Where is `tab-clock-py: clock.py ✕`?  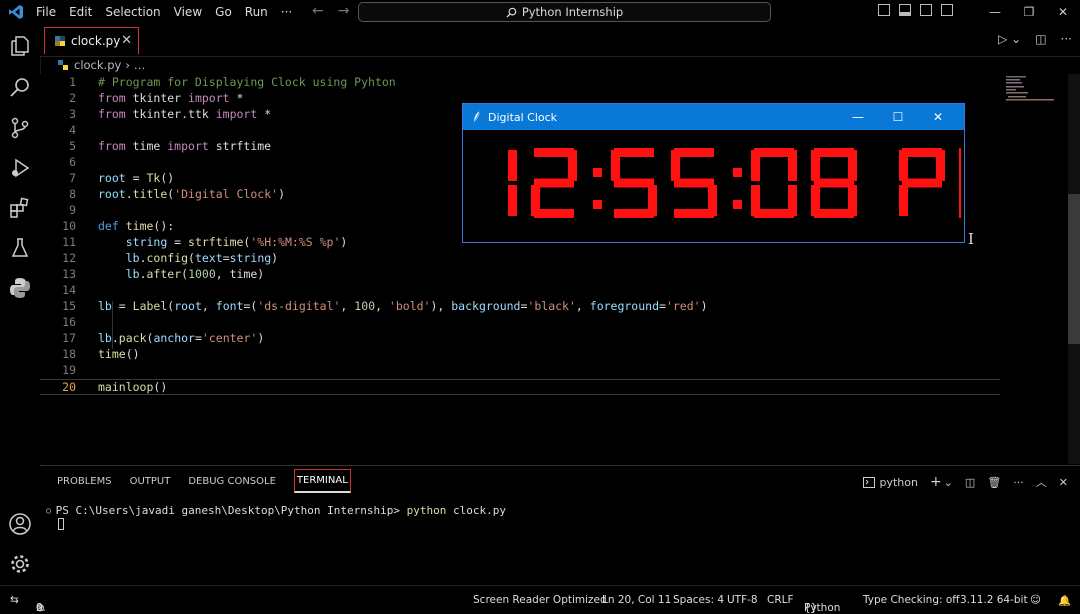 tab-clock-py: clock.py ✕ is located at coordinates (91, 40).